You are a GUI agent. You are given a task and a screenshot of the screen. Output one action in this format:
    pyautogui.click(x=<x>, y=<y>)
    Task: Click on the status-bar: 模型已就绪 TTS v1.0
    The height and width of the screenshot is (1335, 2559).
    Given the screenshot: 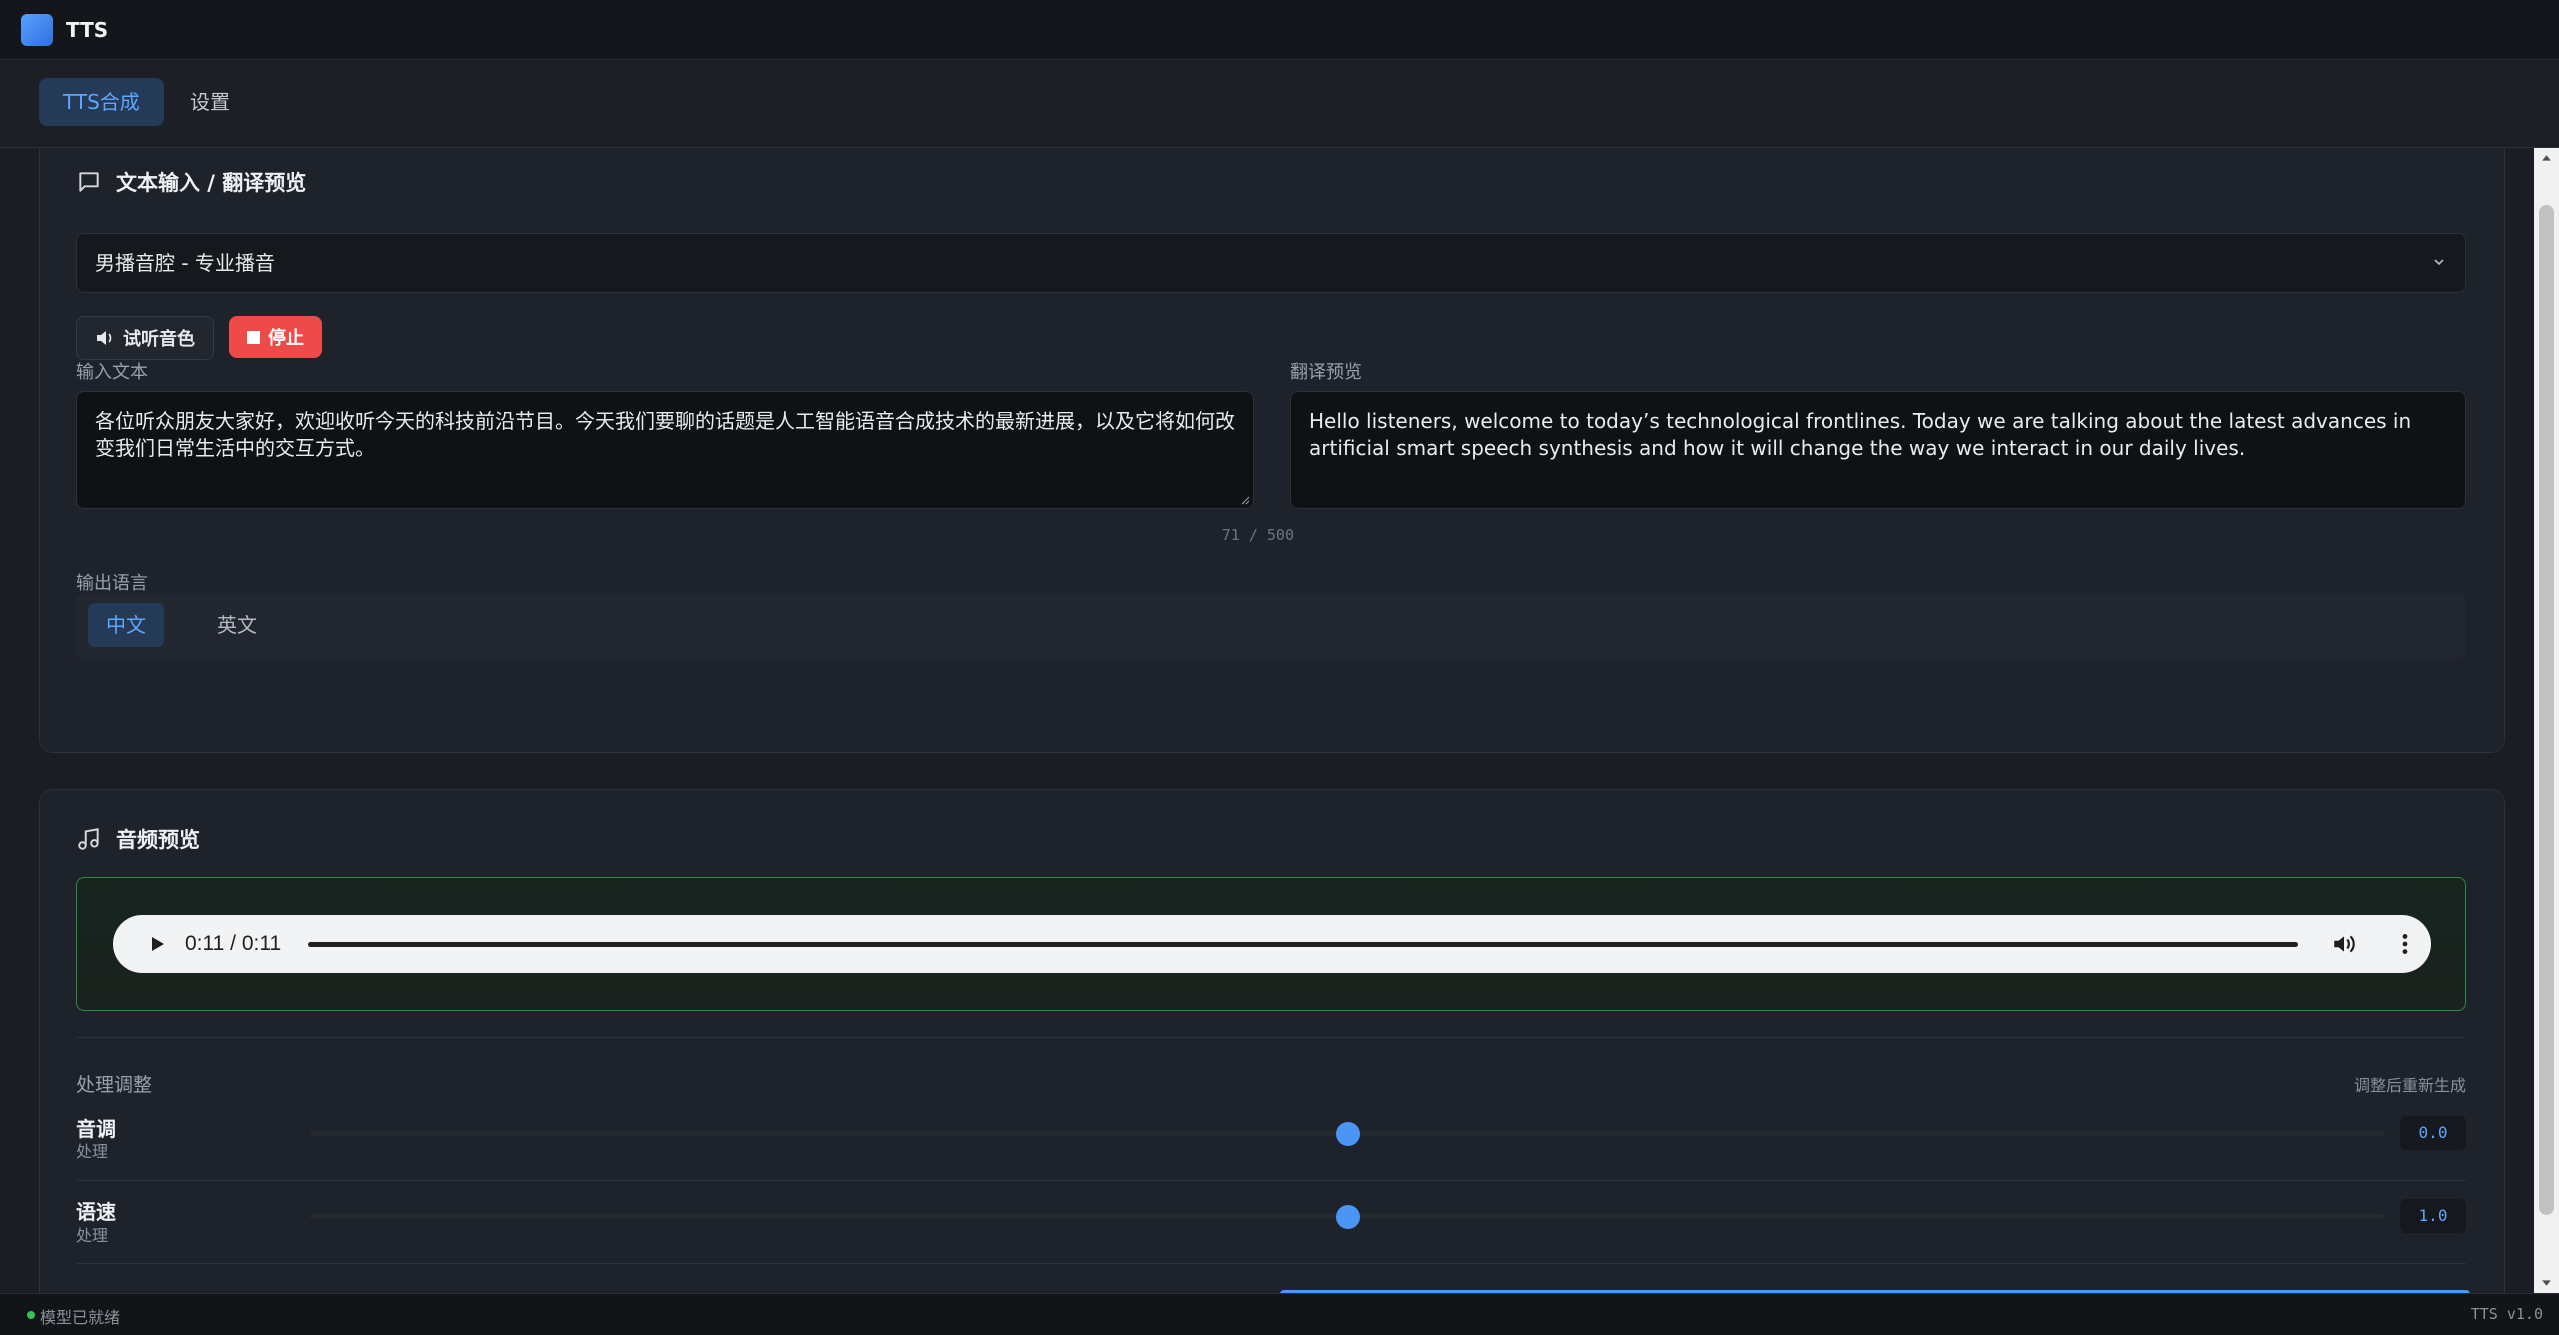 What is the action you would take?
    pyautogui.click(x=1279, y=1314)
    